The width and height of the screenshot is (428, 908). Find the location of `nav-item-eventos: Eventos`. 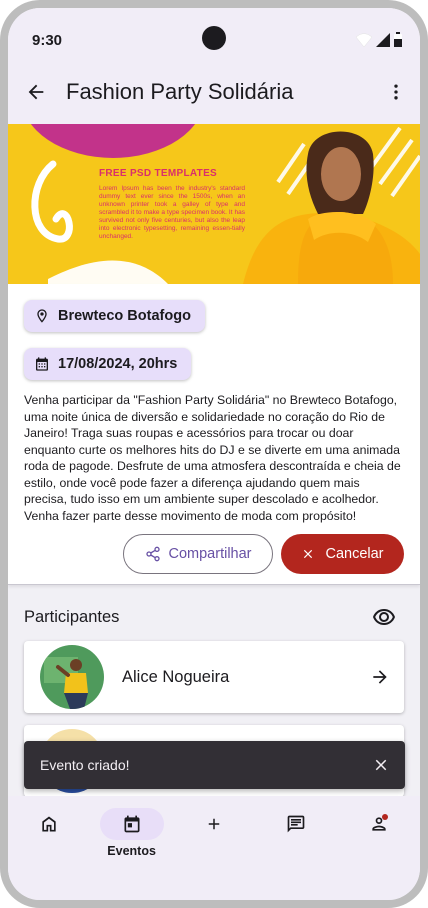

nav-item-eventos: Eventos is located at coordinates (131, 848).